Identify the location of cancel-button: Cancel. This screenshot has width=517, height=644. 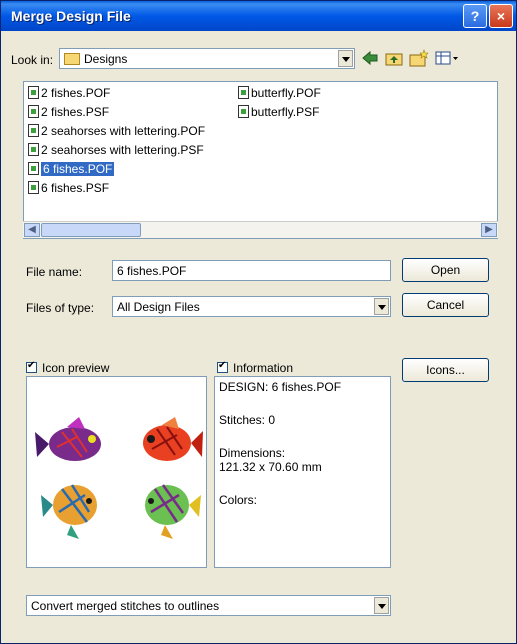
(445, 305).